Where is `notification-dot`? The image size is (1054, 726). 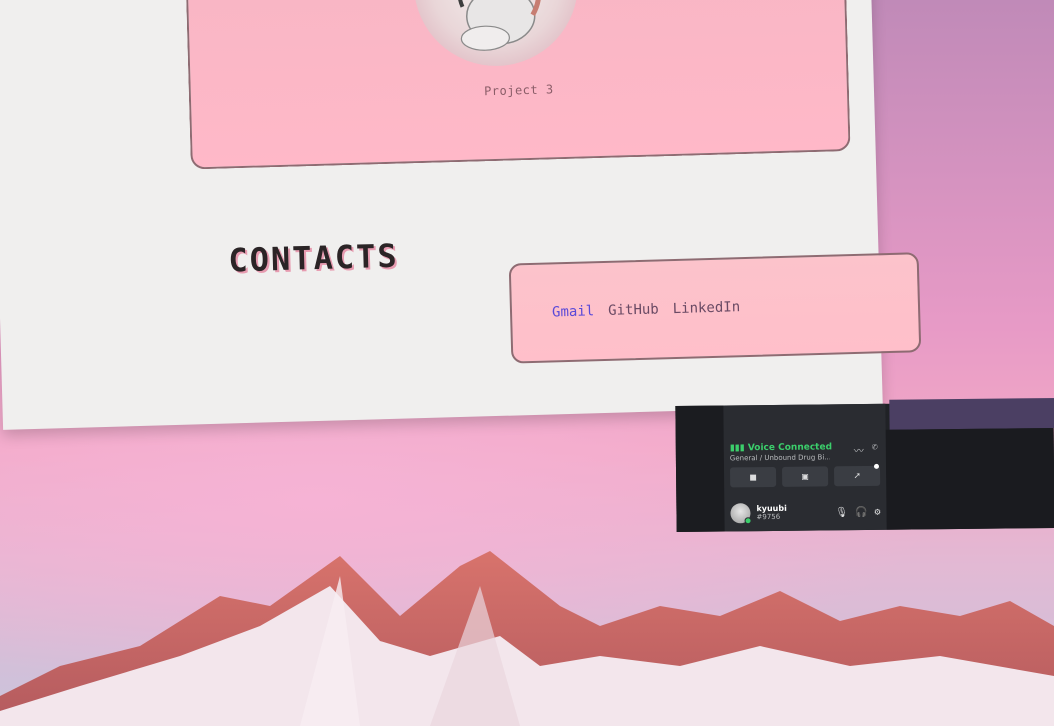
notification-dot is located at coordinates (876, 466).